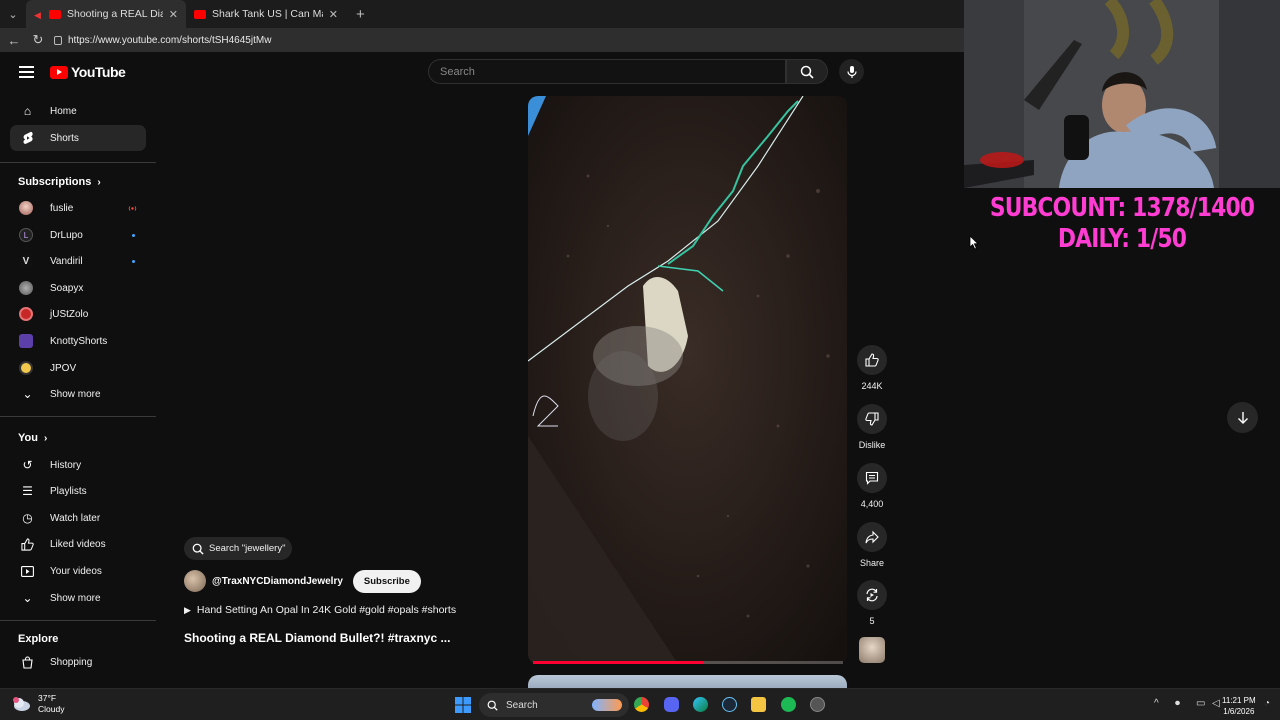 The height and width of the screenshot is (720, 1280). What do you see at coordinates (66, 261) in the screenshot?
I see `sidebar-item-label: Vandiril` at bounding box center [66, 261].